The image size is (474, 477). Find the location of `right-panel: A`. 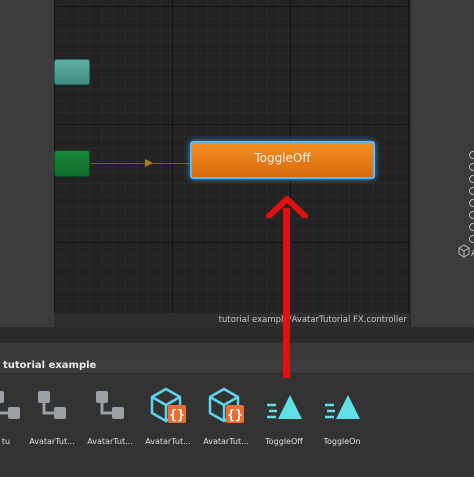

right-panel: A is located at coordinates (442, 163).